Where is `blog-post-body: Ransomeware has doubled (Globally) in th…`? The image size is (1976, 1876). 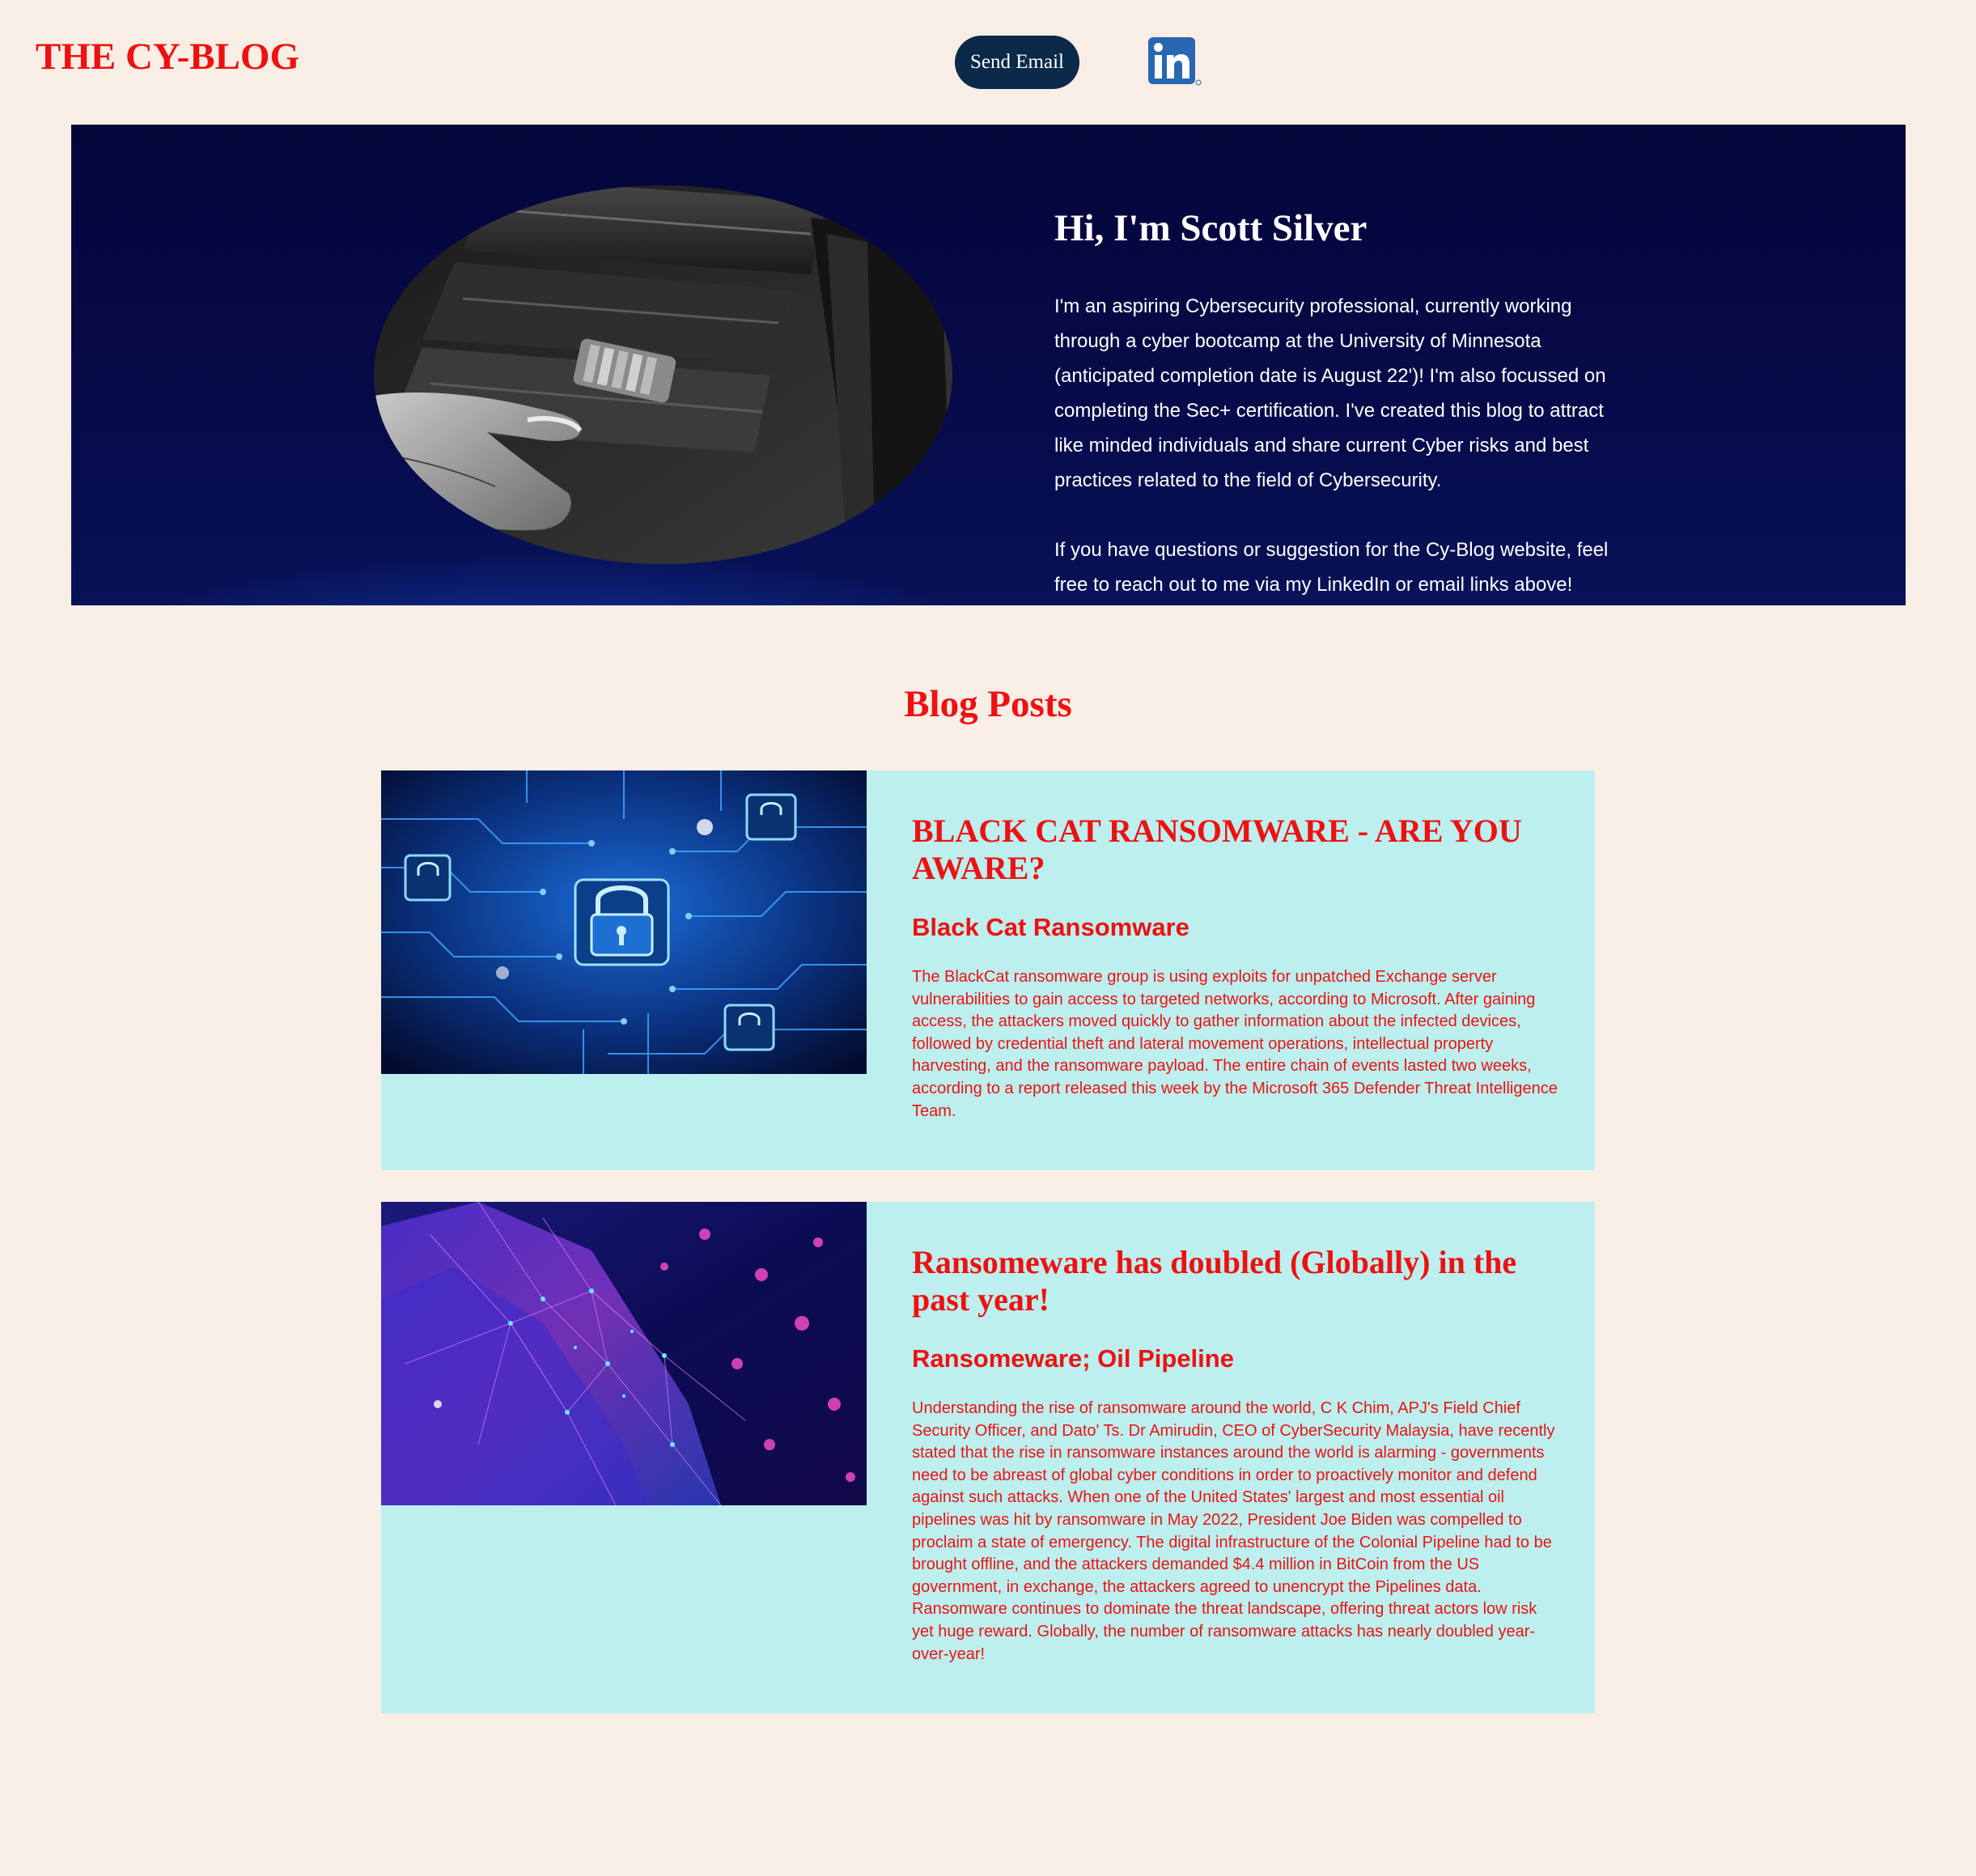
blog-post-body: Ransomeware has doubled (Globally) in th… is located at coordinates (1235, 1455).